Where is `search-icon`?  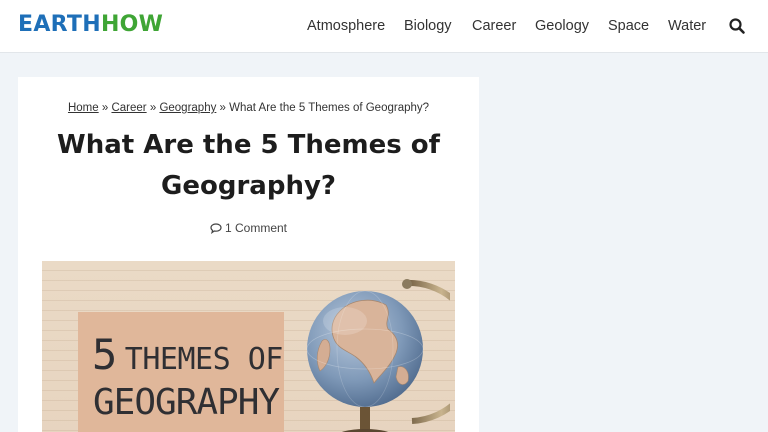 search-icon is located at coordinates (737, 26).